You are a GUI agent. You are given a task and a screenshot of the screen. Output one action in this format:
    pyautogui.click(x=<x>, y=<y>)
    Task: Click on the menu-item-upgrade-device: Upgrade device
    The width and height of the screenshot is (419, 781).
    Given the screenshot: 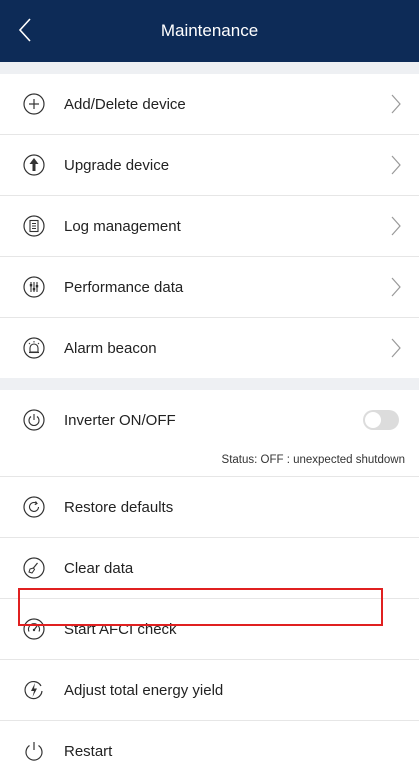 What is the action you would take?
    pyautogui.click(x=209, y=165)
    